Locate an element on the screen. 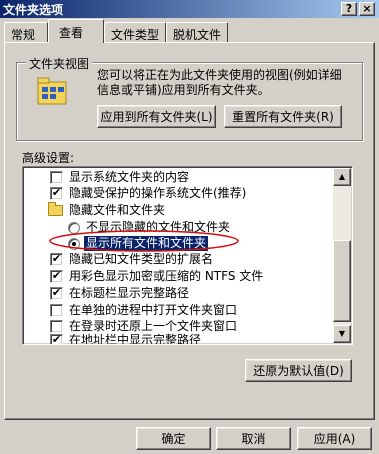 This screenshot has height=454, width=379. apply-button: 应用(A) is located at coordinates (334, 438).